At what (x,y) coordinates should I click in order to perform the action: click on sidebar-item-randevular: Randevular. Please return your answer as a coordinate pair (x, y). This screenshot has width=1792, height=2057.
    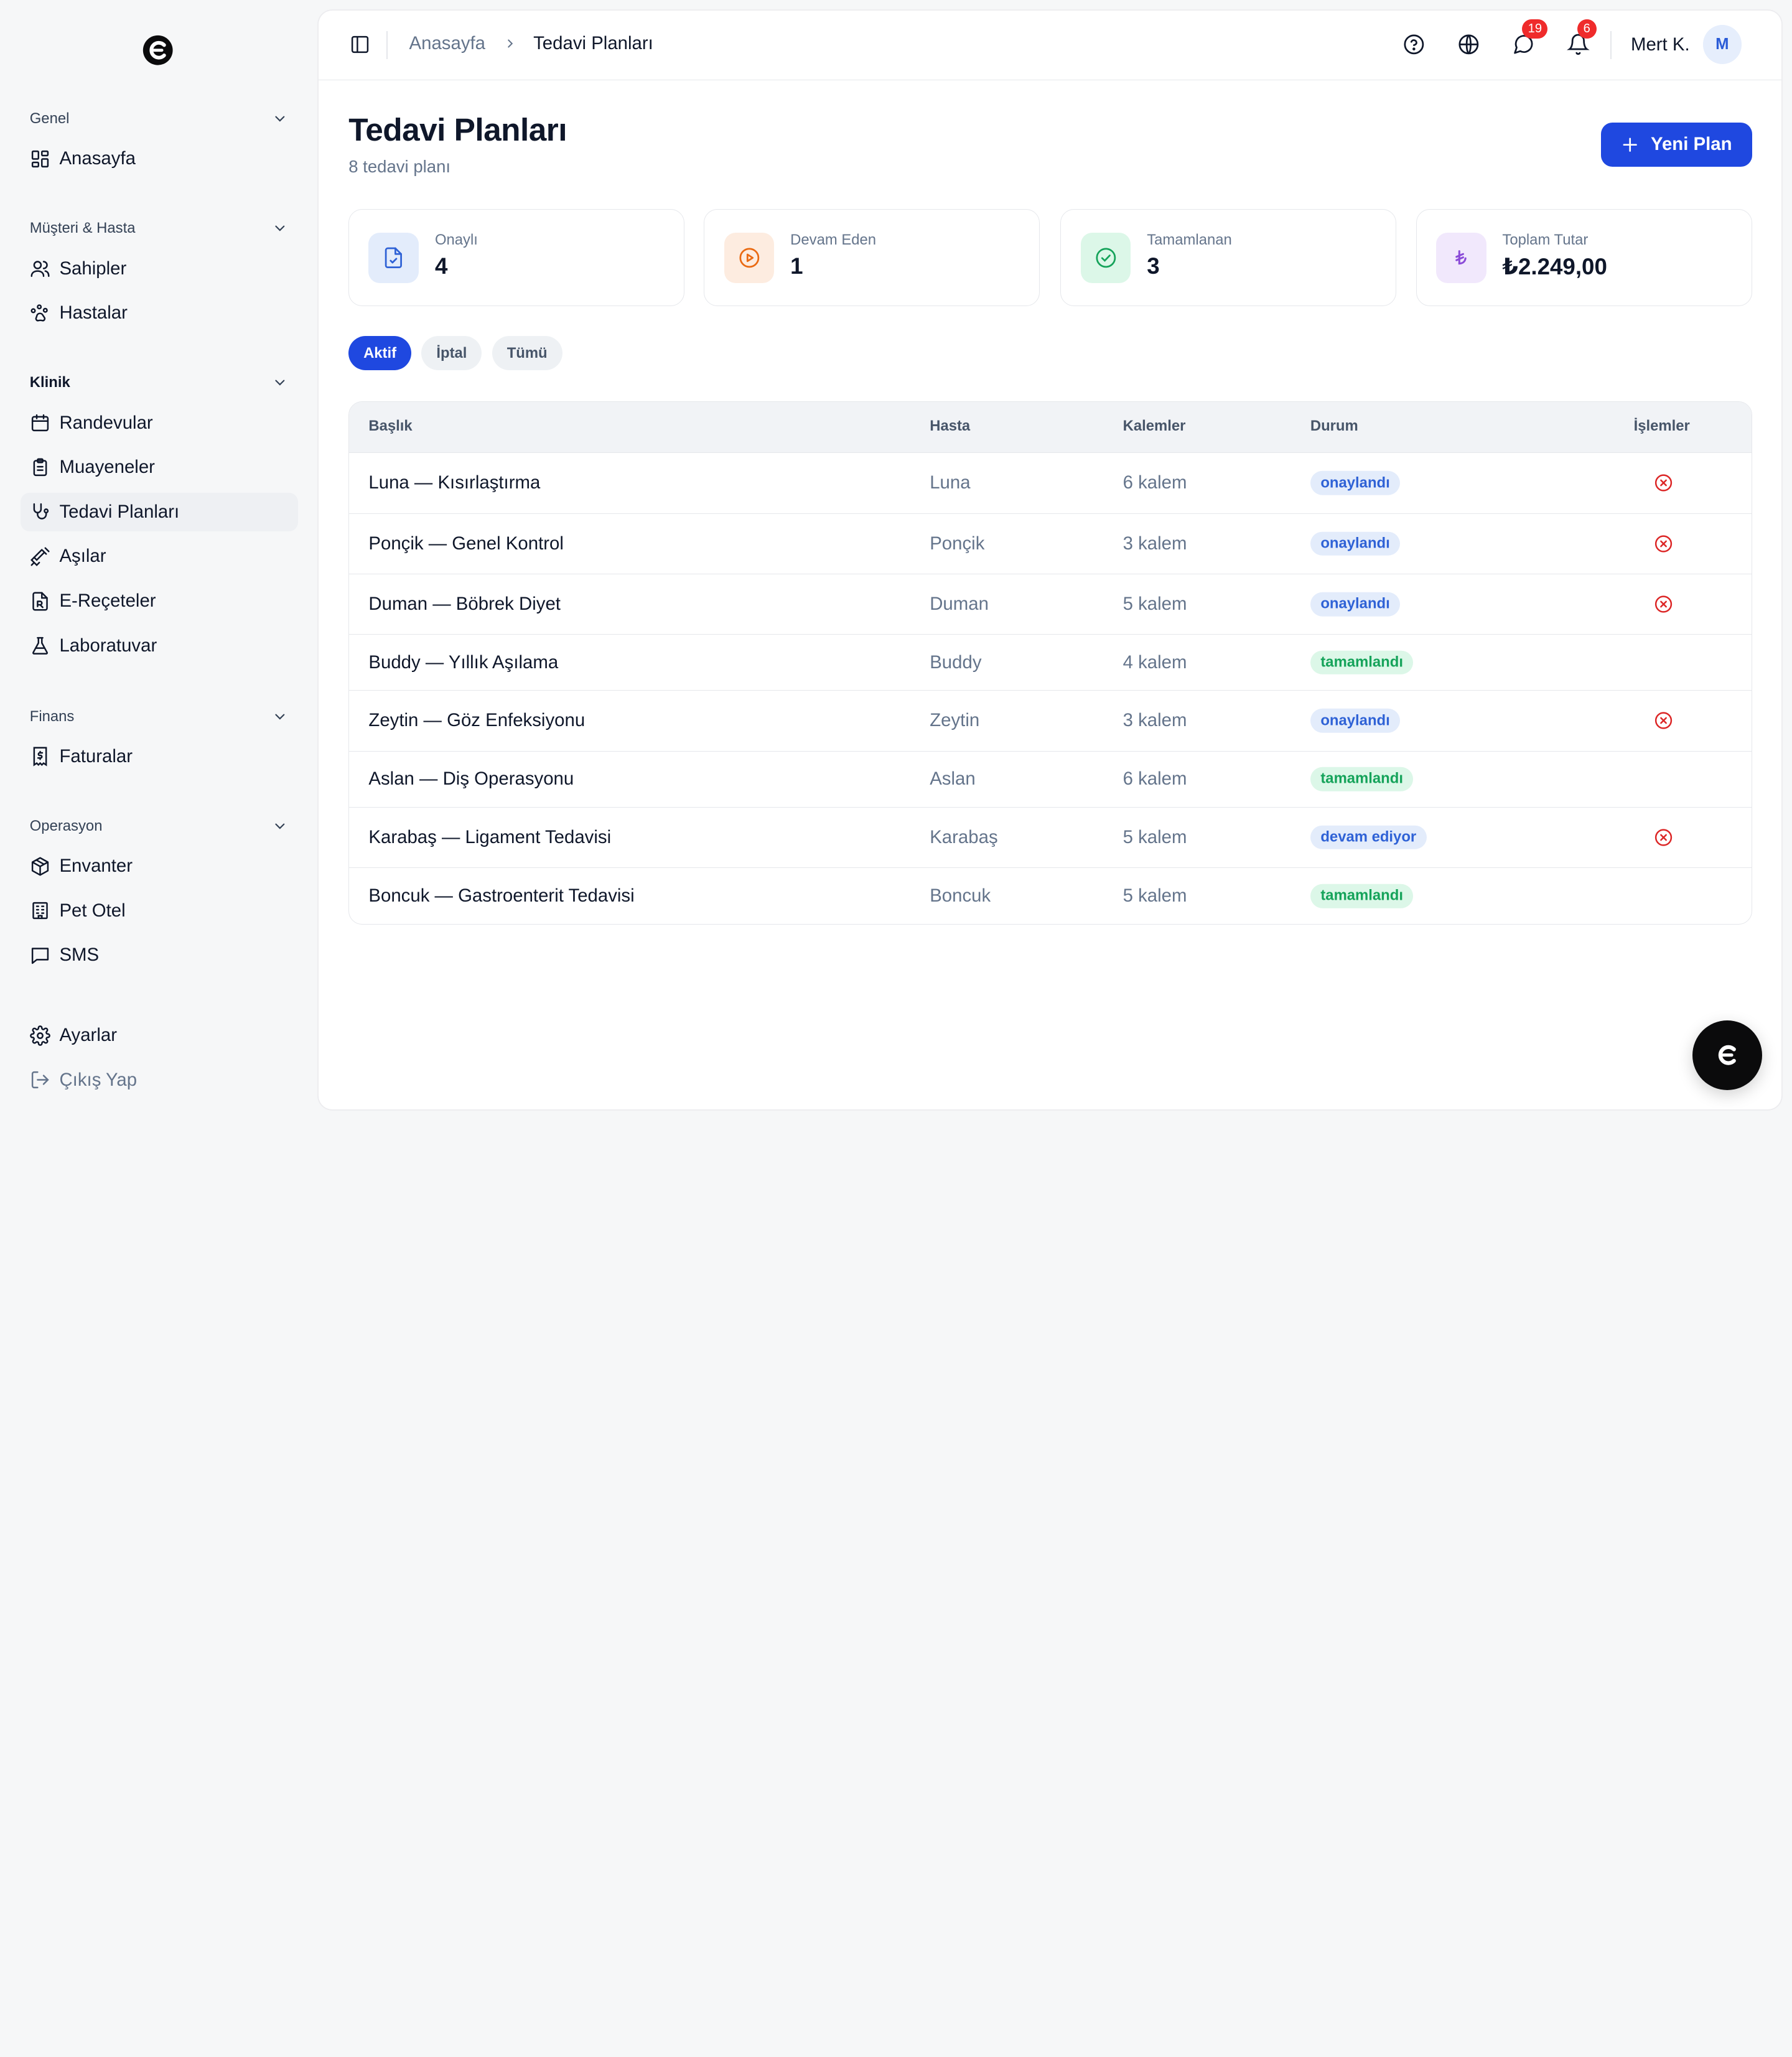
    Looking at the image, I should click on (159, 422).